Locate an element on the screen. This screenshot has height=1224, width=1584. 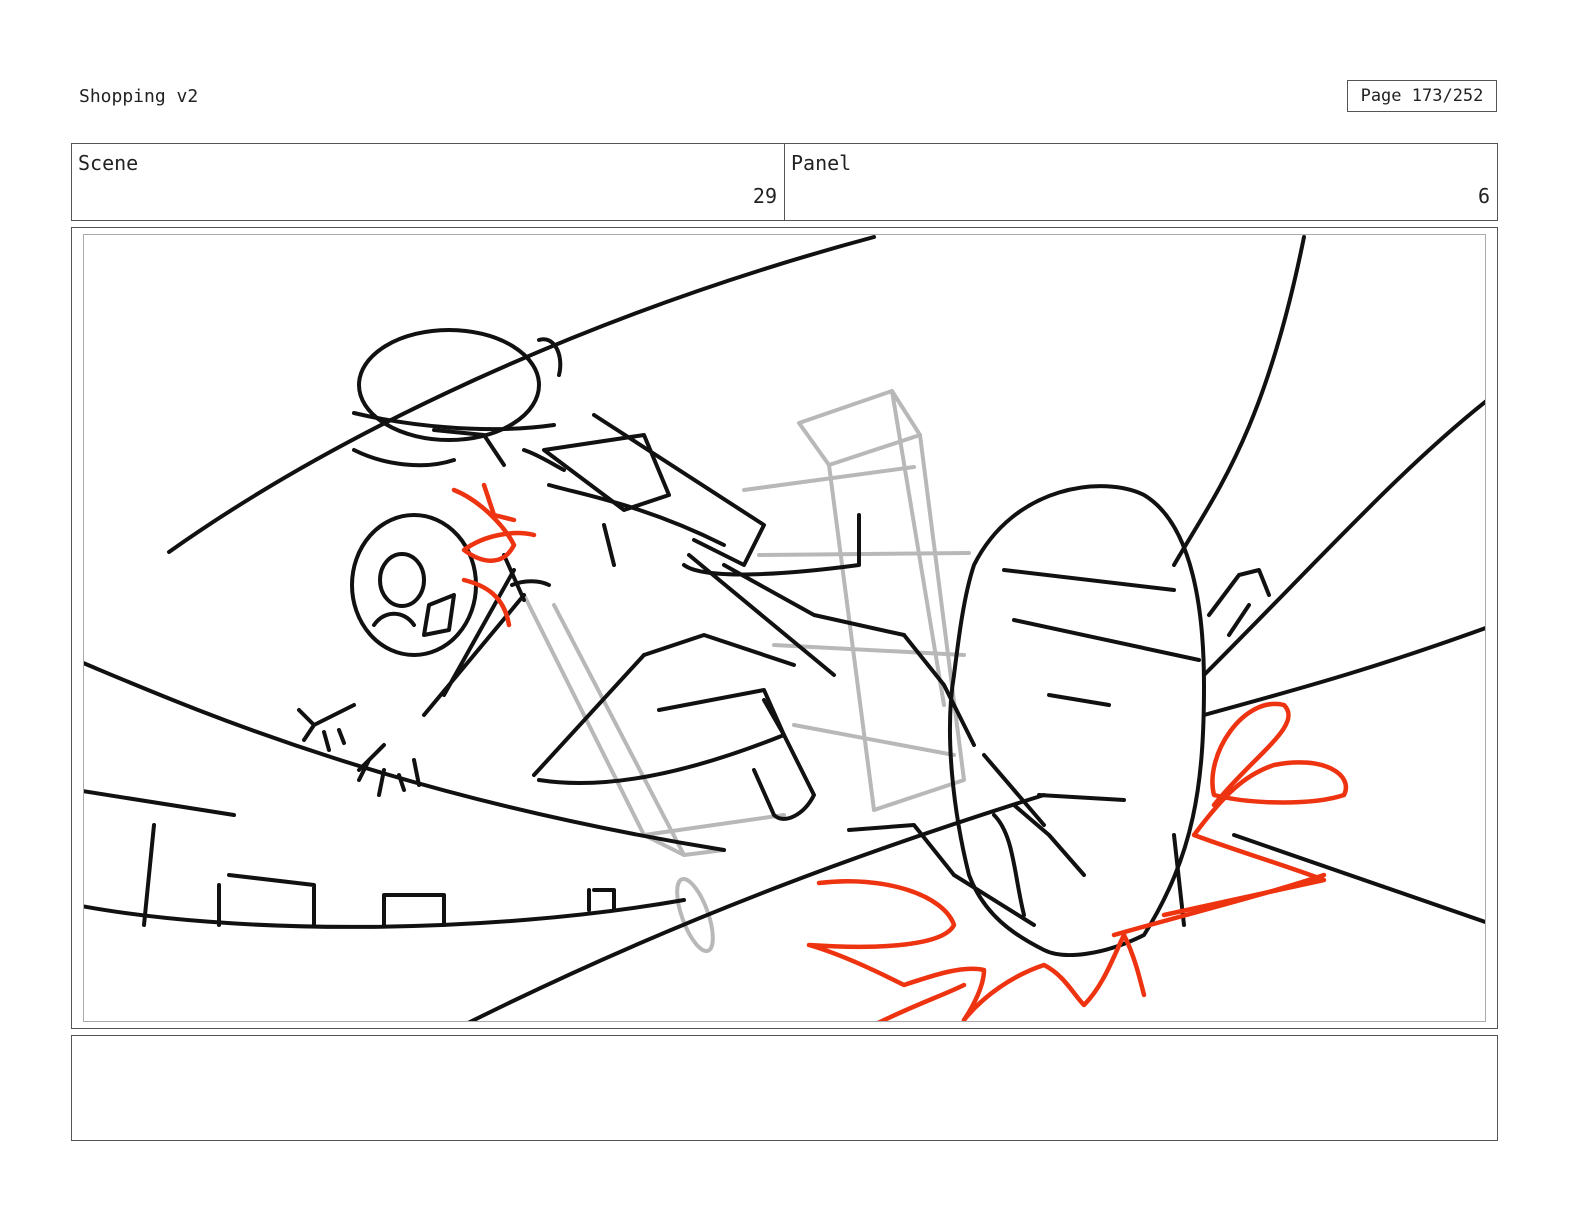
panel-label: Panel is located at coordinates (821, 163).